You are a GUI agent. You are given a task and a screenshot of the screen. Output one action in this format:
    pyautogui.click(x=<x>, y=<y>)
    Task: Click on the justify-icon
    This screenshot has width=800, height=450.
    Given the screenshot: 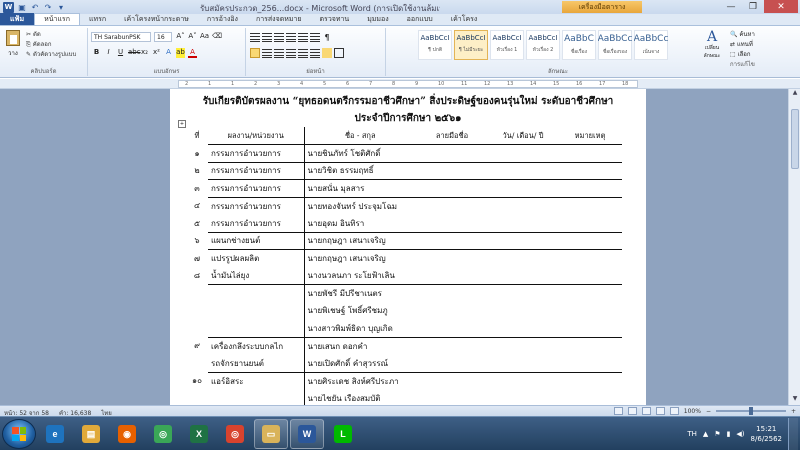 What is the action you would take?
    pyautogui.click(x=291, y=53)
    